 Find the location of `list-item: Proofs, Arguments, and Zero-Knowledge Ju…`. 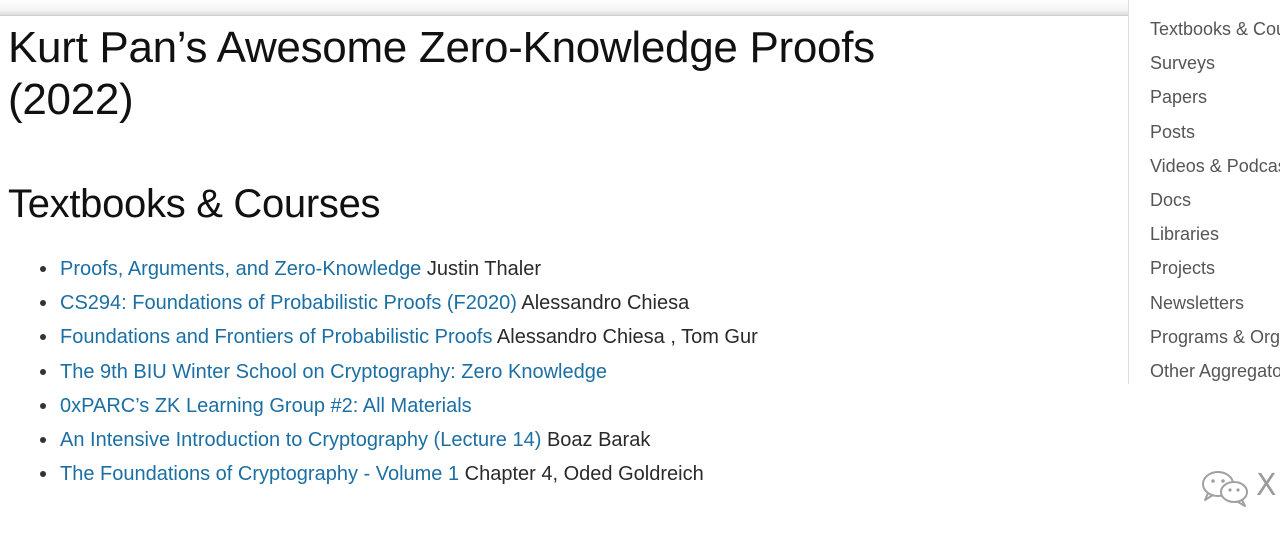

list-item: Proofs, Arguments, and Zero-Knowledge Ju… is located at coordinates (563, 269).